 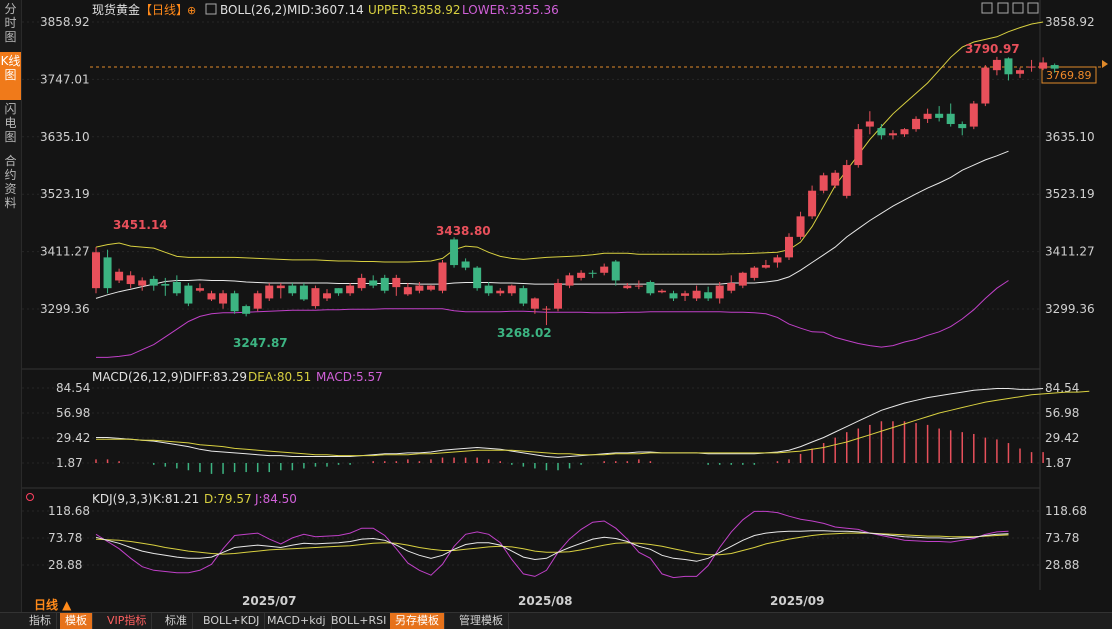 What do you see at coordinates (69, 511) in the screenshot?
I see `kdj-tick-left: 118.68` at bounding box center [69, 511].